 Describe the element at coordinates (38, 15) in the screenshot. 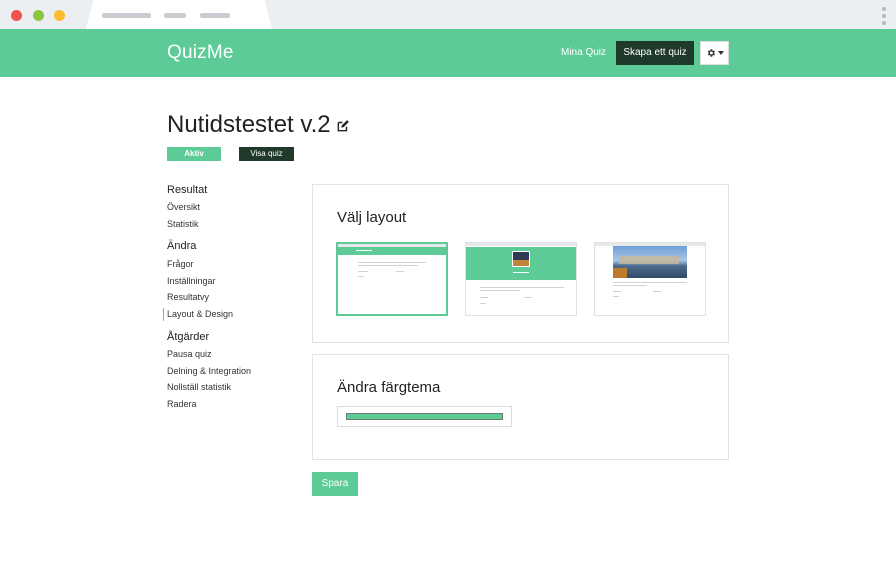

I see `minimize-window-button` at that location.